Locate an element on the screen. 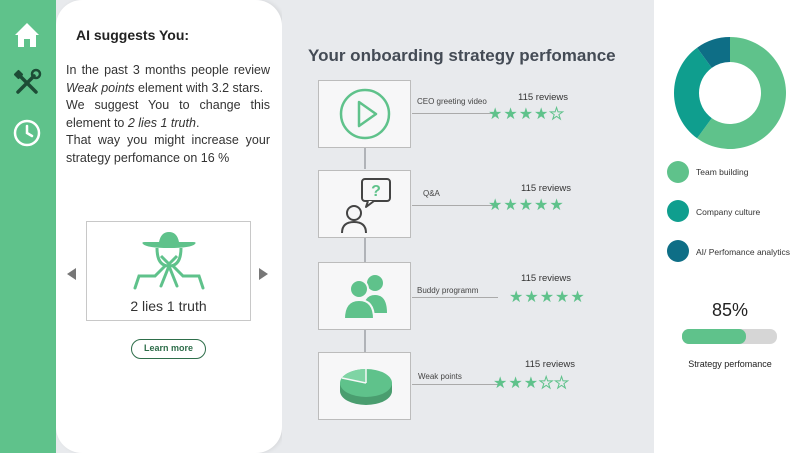 The height and width of the screenshot is (453, 806). pie-chart-icon is located at coordinates (366, 387).